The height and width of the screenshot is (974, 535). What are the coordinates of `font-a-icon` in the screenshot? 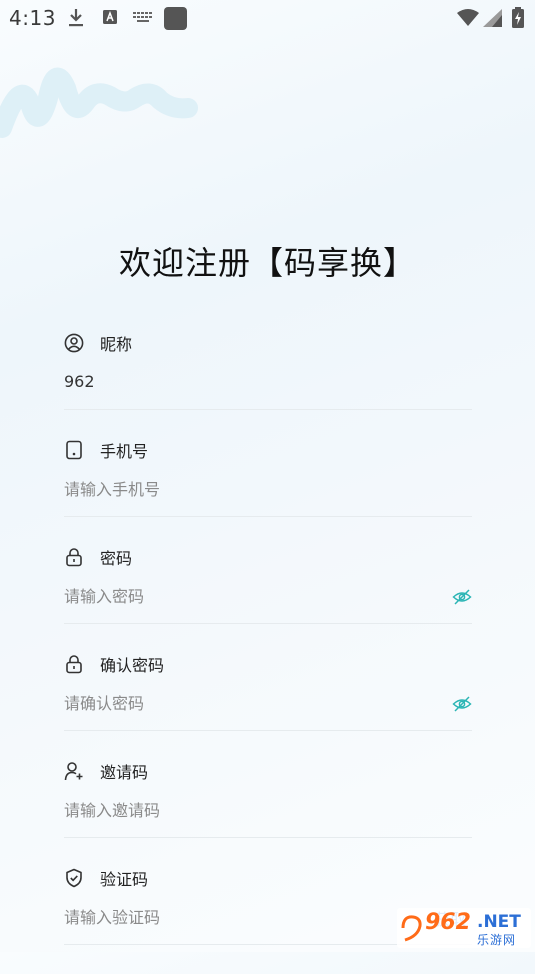 It's located at (110, 17).